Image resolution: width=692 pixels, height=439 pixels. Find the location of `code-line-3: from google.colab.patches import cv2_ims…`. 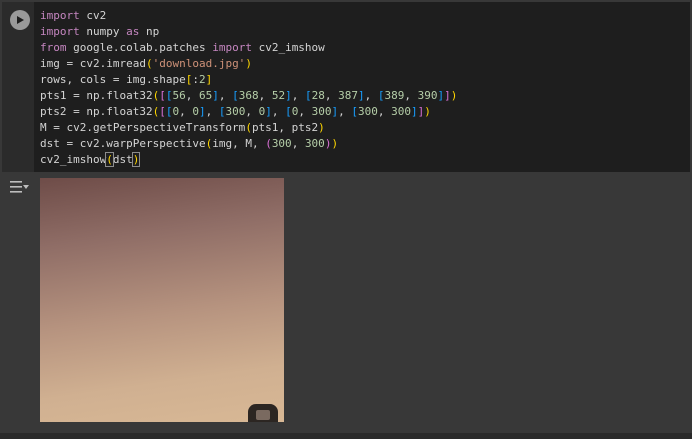

code-line-3: from google.colab.patches import cv2_ims… is located at coordinates (182, 47).